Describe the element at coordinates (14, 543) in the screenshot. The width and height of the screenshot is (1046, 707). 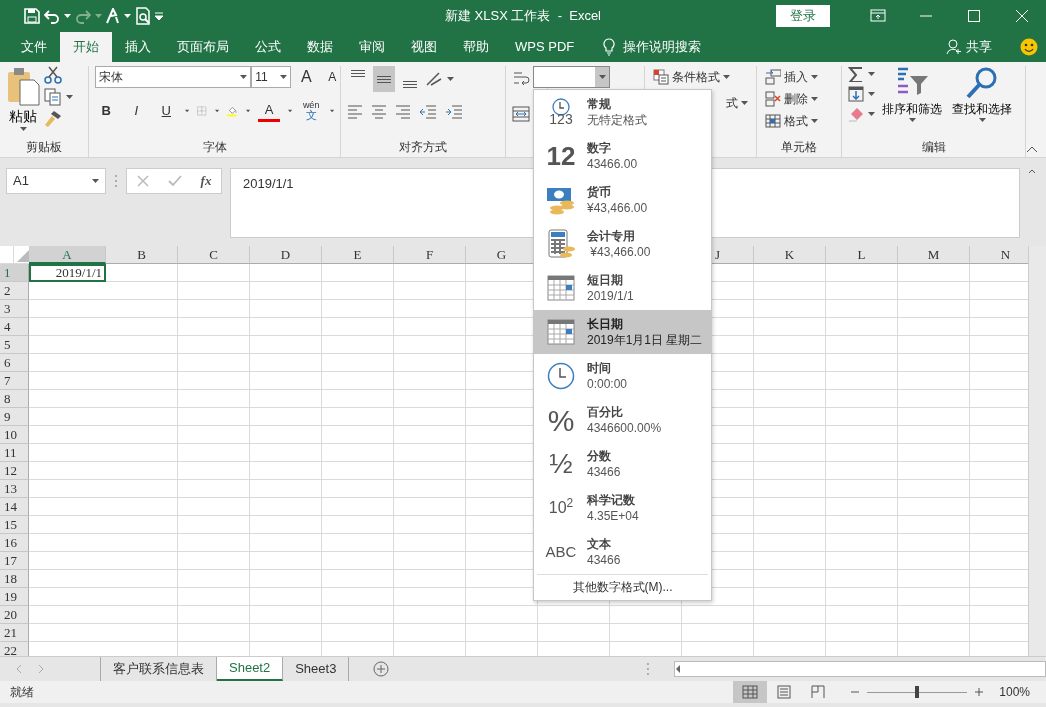
I see `row-header: 16` at that location.